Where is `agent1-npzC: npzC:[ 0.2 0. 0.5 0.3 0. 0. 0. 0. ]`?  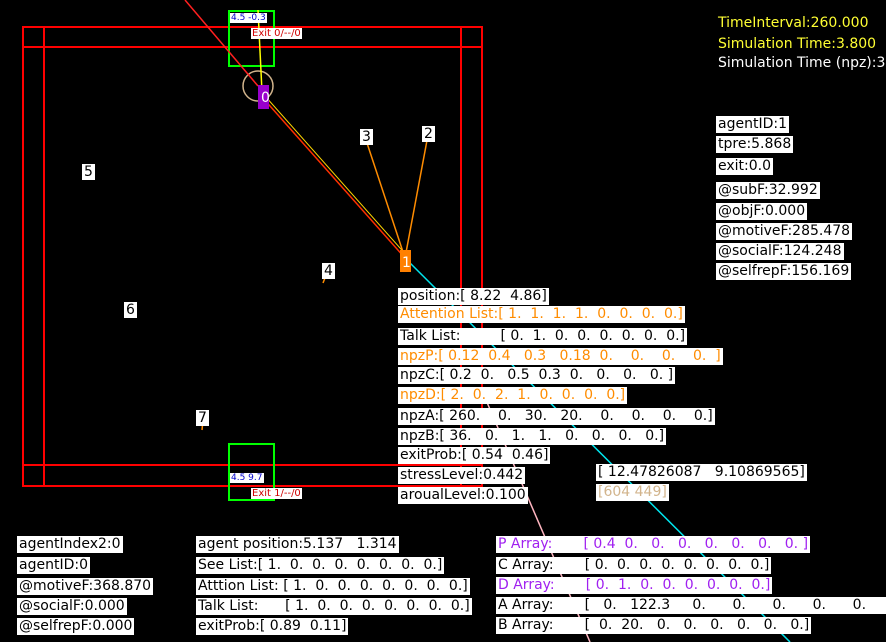 agent1-npzC: npzC:[ 0.2 0. 0.5 0.3 0. 0. 0. 0. ] is located at coordinates (537, 375).